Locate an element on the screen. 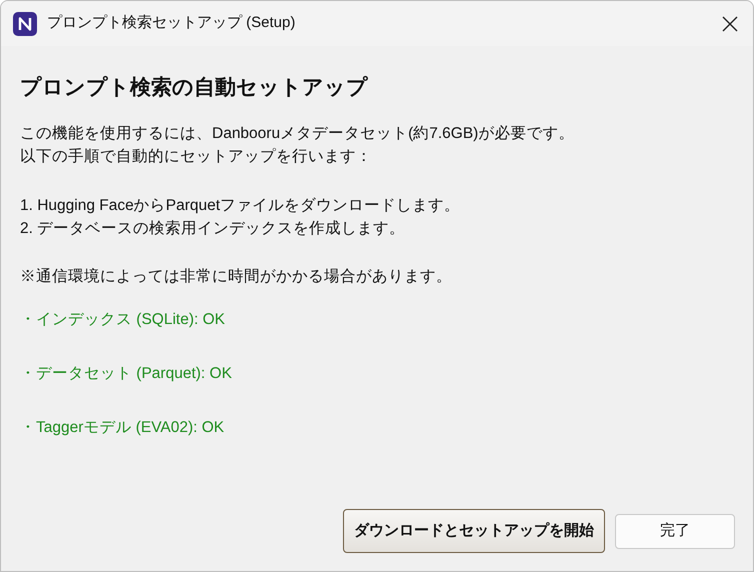 Image resolution: width=754 pixels, height=572 pixels. dialog-heading: プロンプト検索の自動セットアップ is located at coordinates (194, 87).